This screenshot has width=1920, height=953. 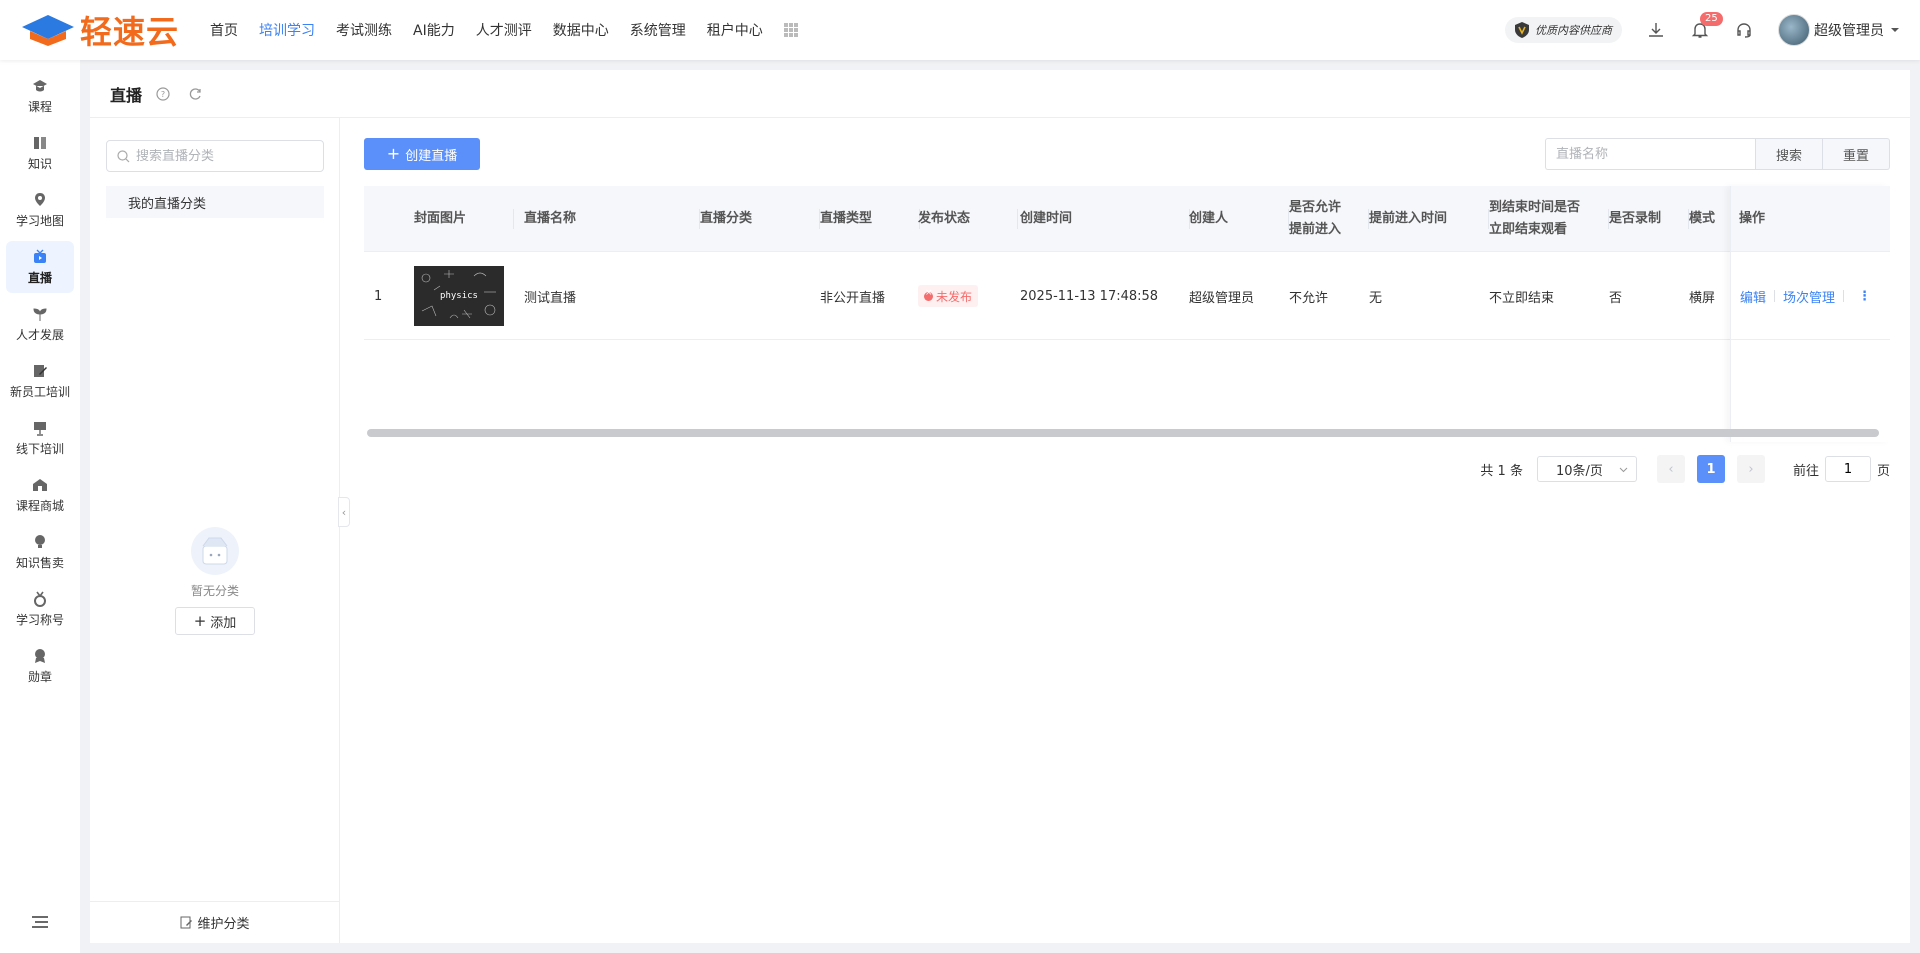 I want to click on sidebar-item-new-employee: 新员工培训, so click(x=40, y=381).